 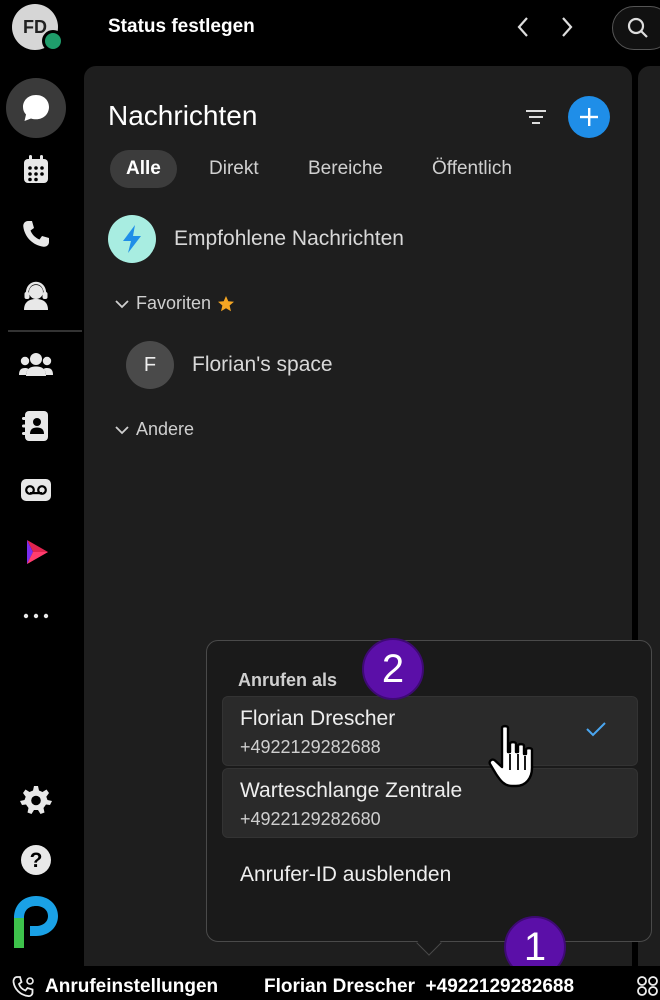 I want to click on filter-icon, so click(x=536, y=119).